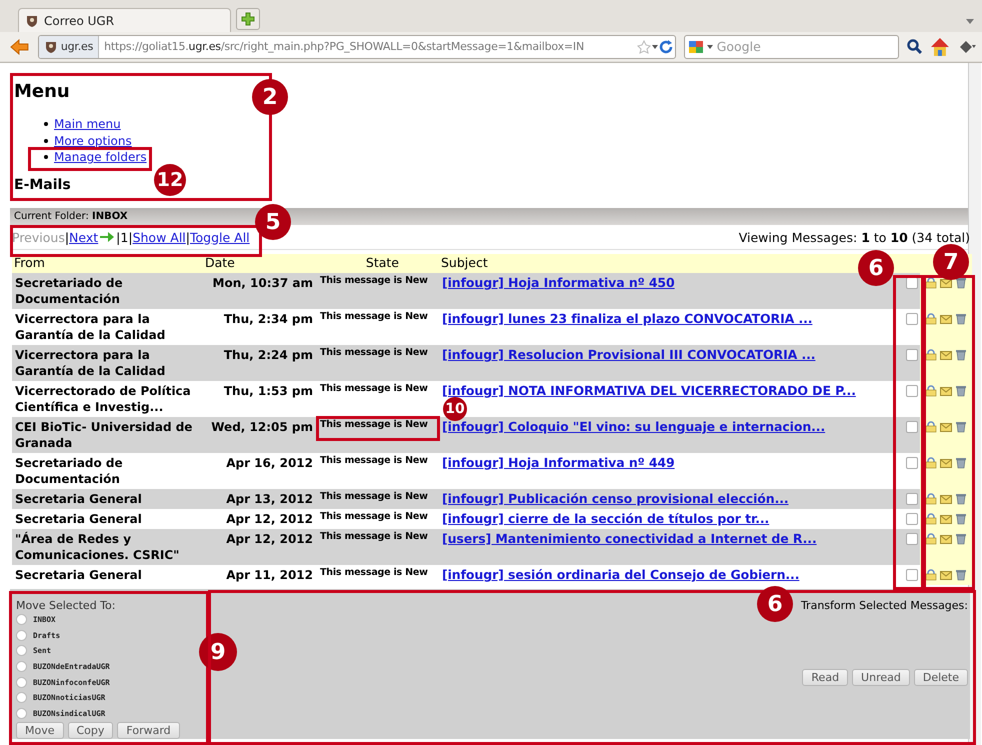  What do you see at coordinates (558, 462) in the screenshot?
I see `subject-link: [infougr] Hoja Informativa nº 449` at bounding box center [558, 462].